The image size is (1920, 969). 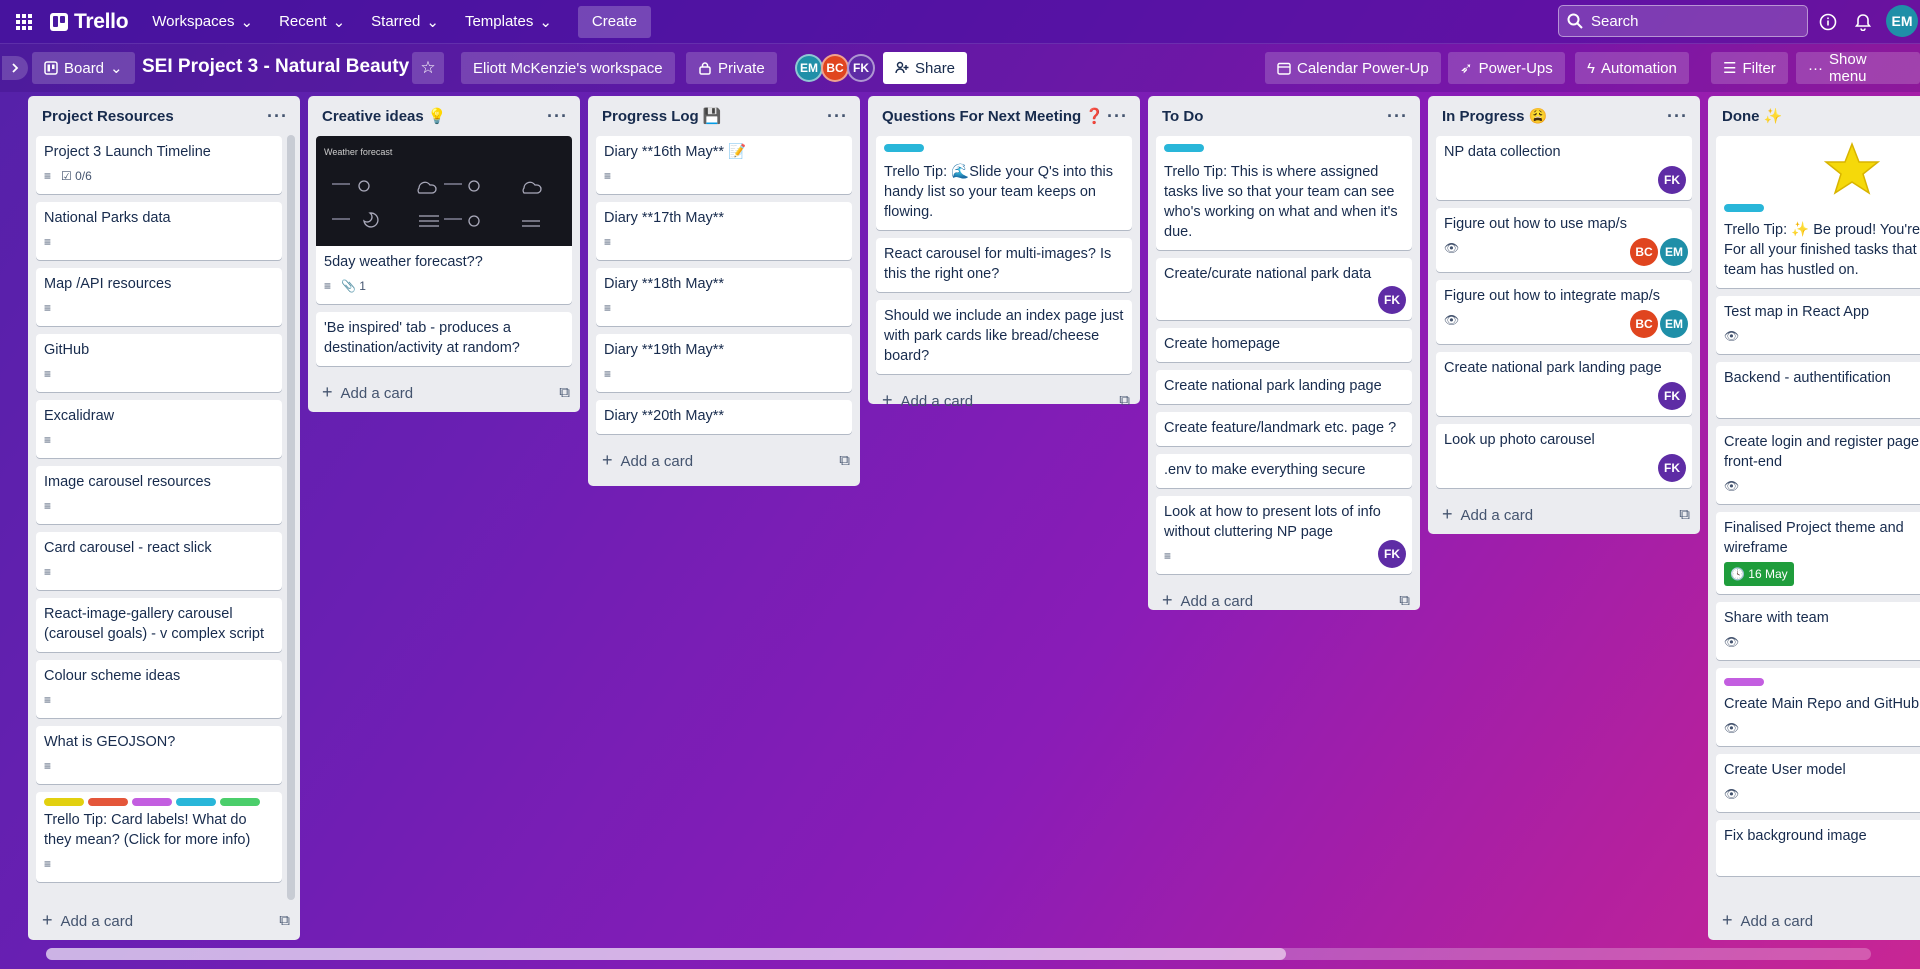 I want to click on notification-bell-icon, so click(x=1863, y=22).